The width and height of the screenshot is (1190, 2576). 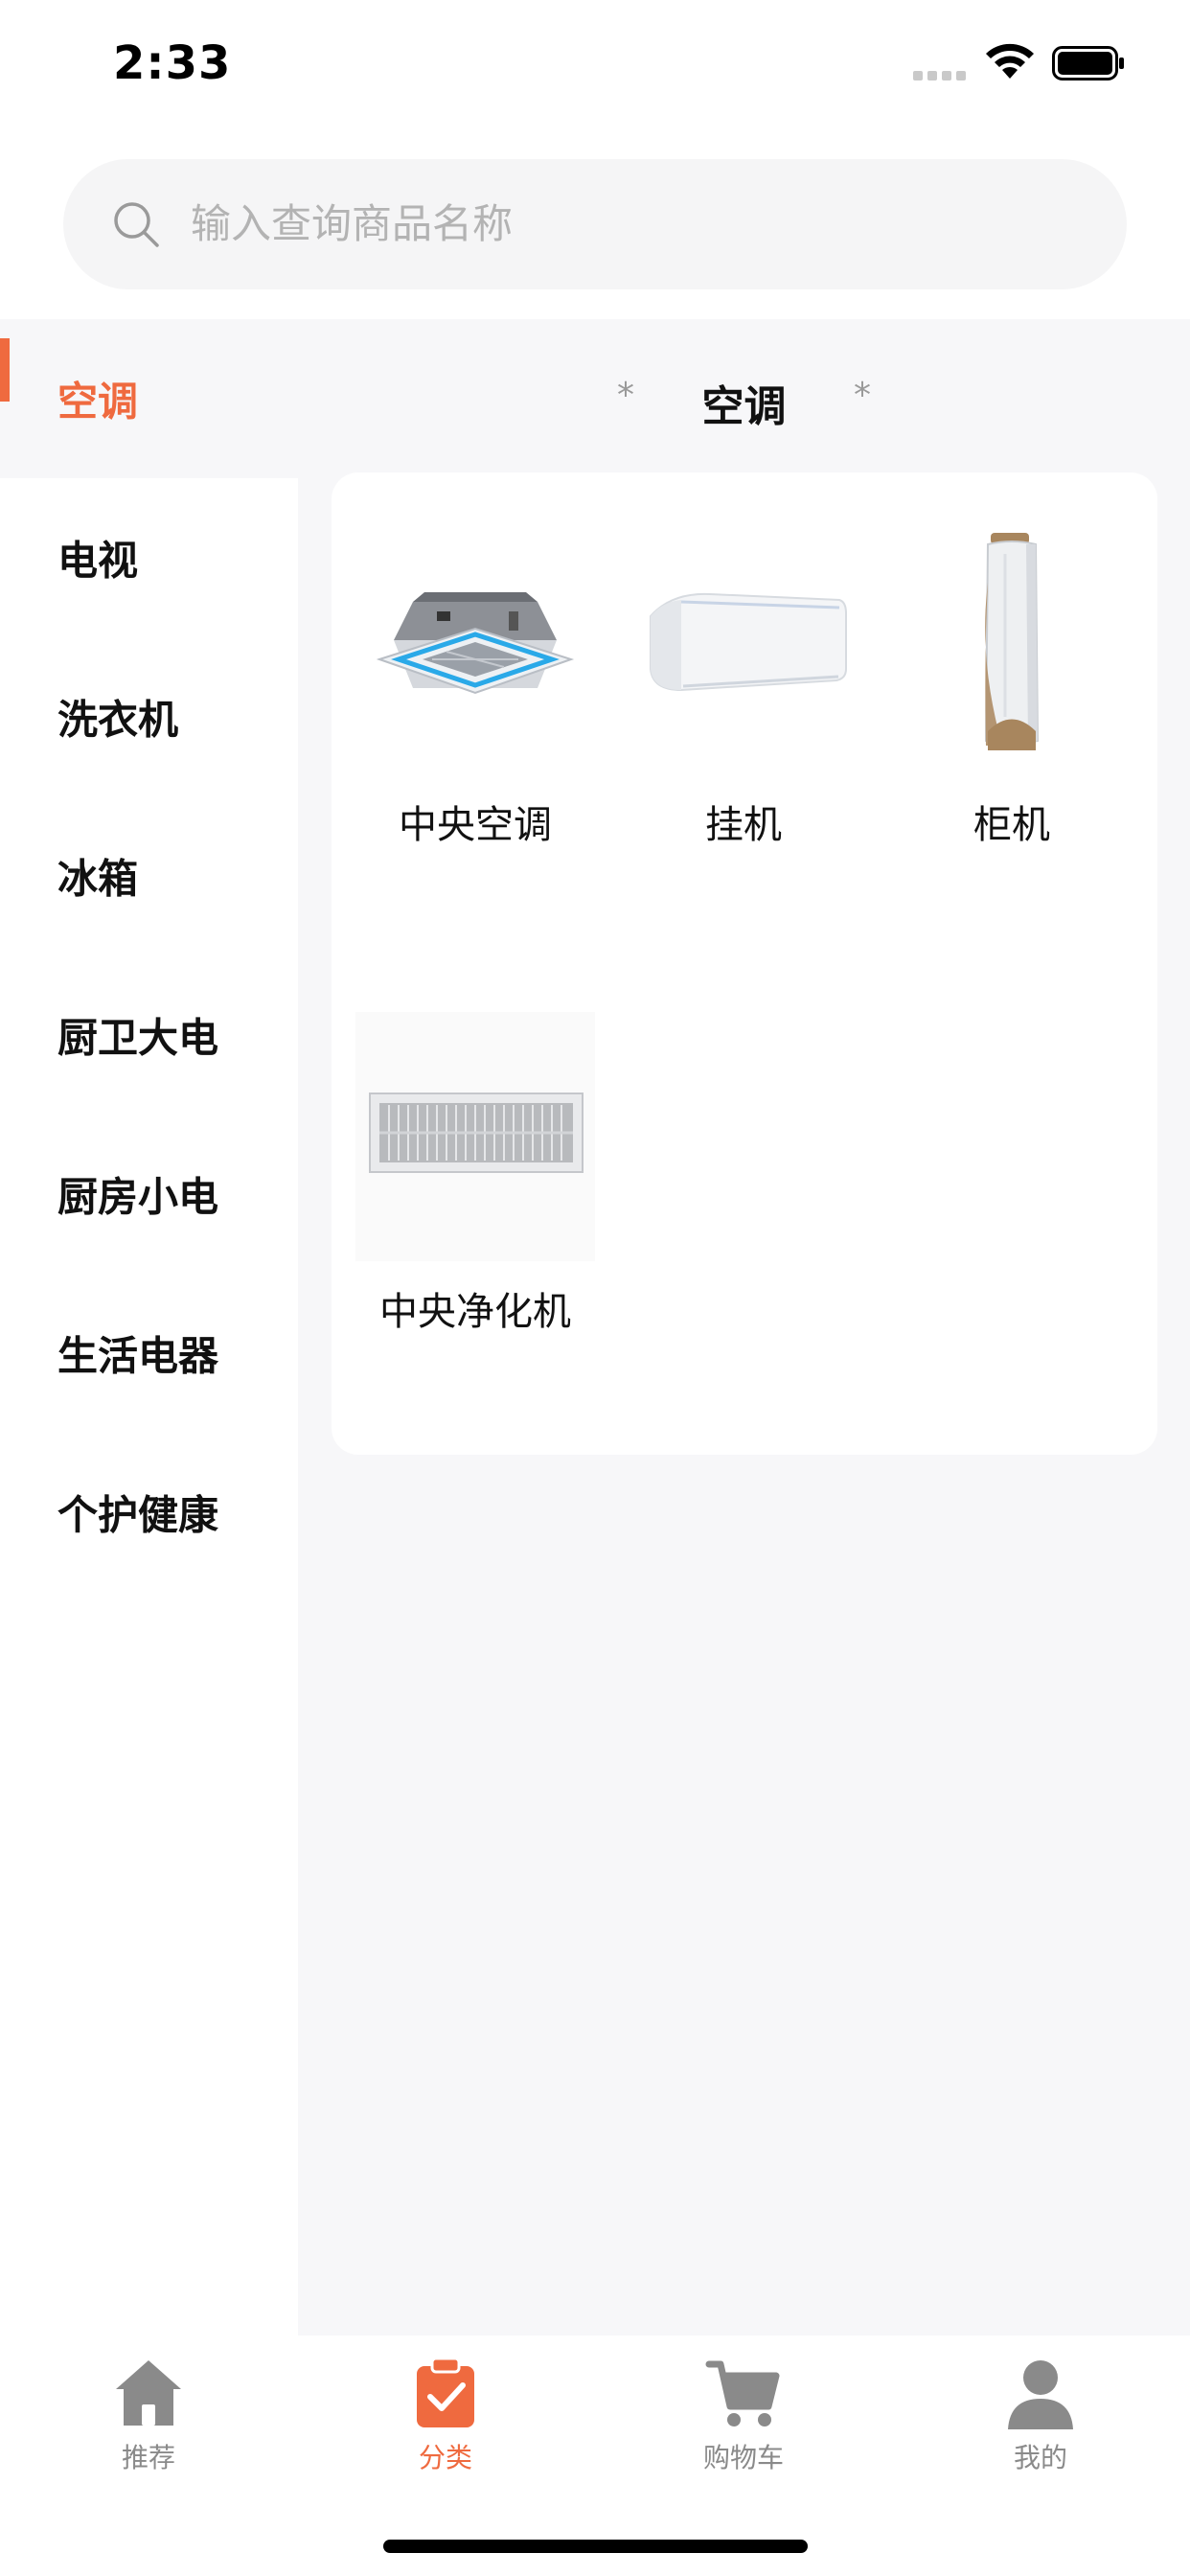 What do you see at coordinates (1010, 61) in the screenshot?
I see `wifi-icon` at bounding box center [1010, 61].